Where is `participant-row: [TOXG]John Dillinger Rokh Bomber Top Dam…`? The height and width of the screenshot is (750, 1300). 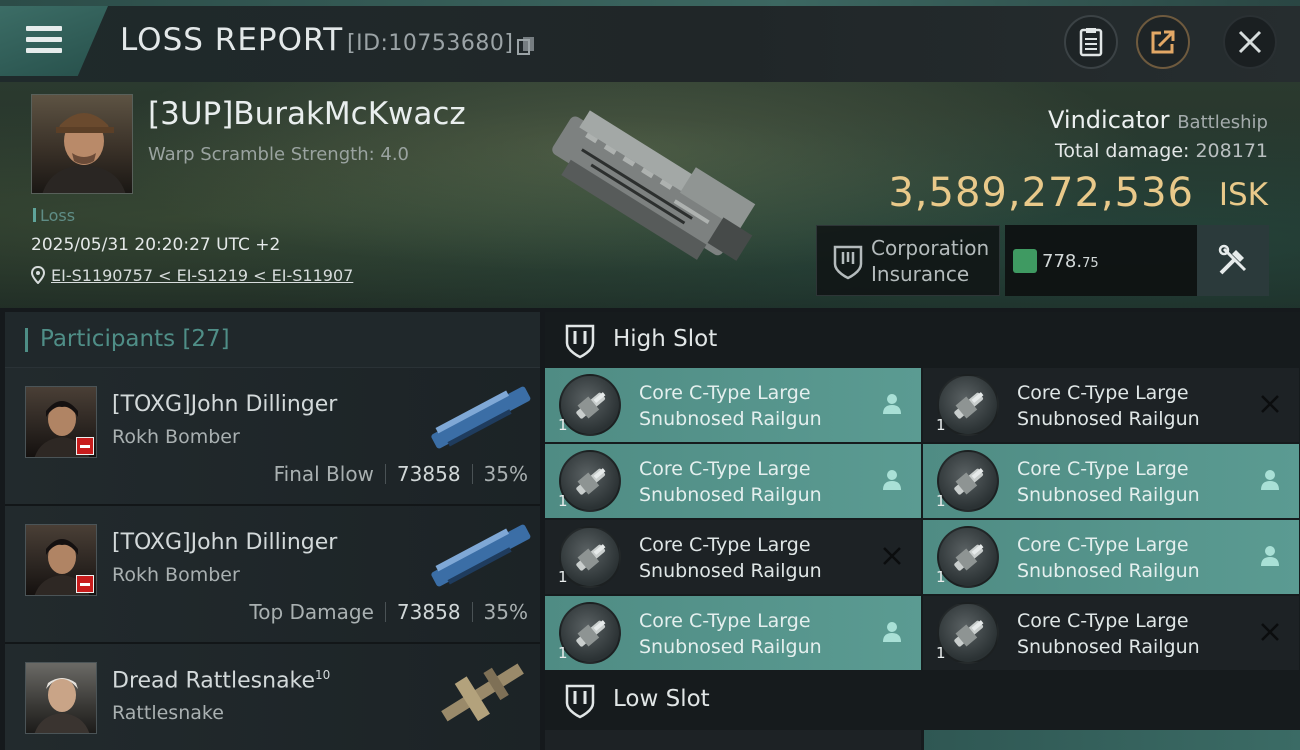 participant-row: [TOXG]John Dillinger Rokh Bomber Top Dam… is located at coordinates (272, 575).